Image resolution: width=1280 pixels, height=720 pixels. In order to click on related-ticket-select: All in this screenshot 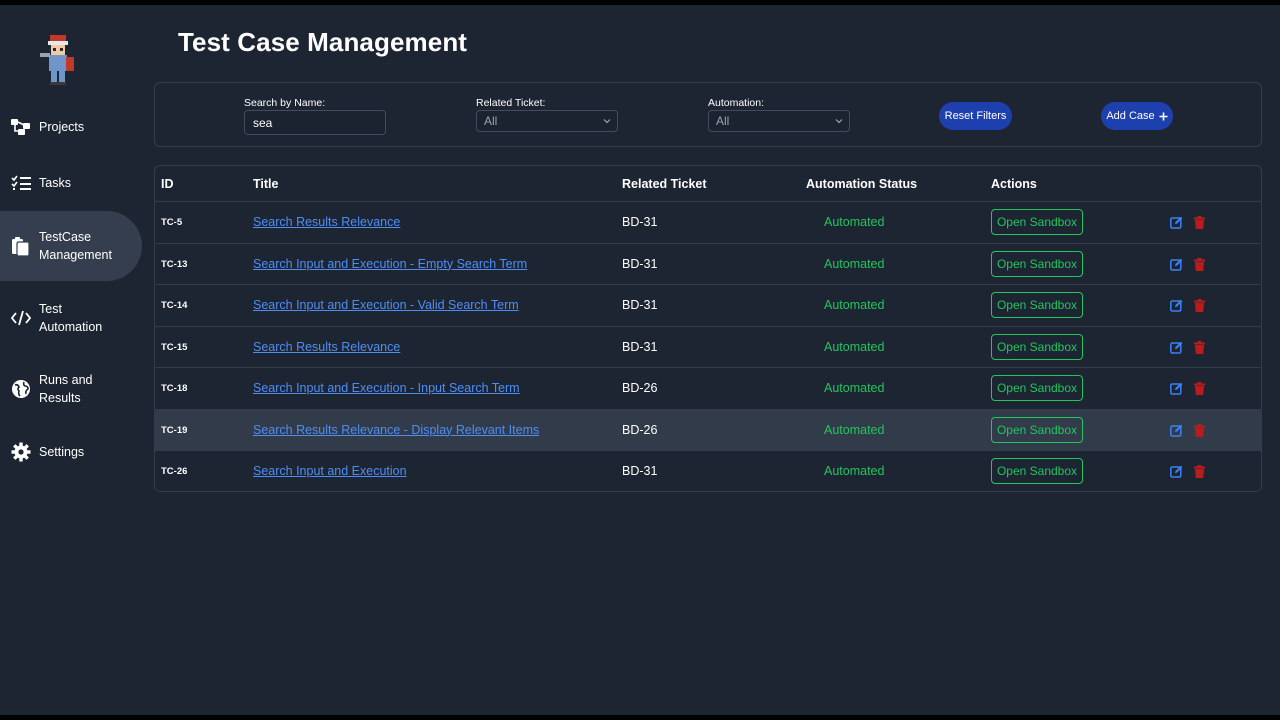, I will do `click(547, 121)`.